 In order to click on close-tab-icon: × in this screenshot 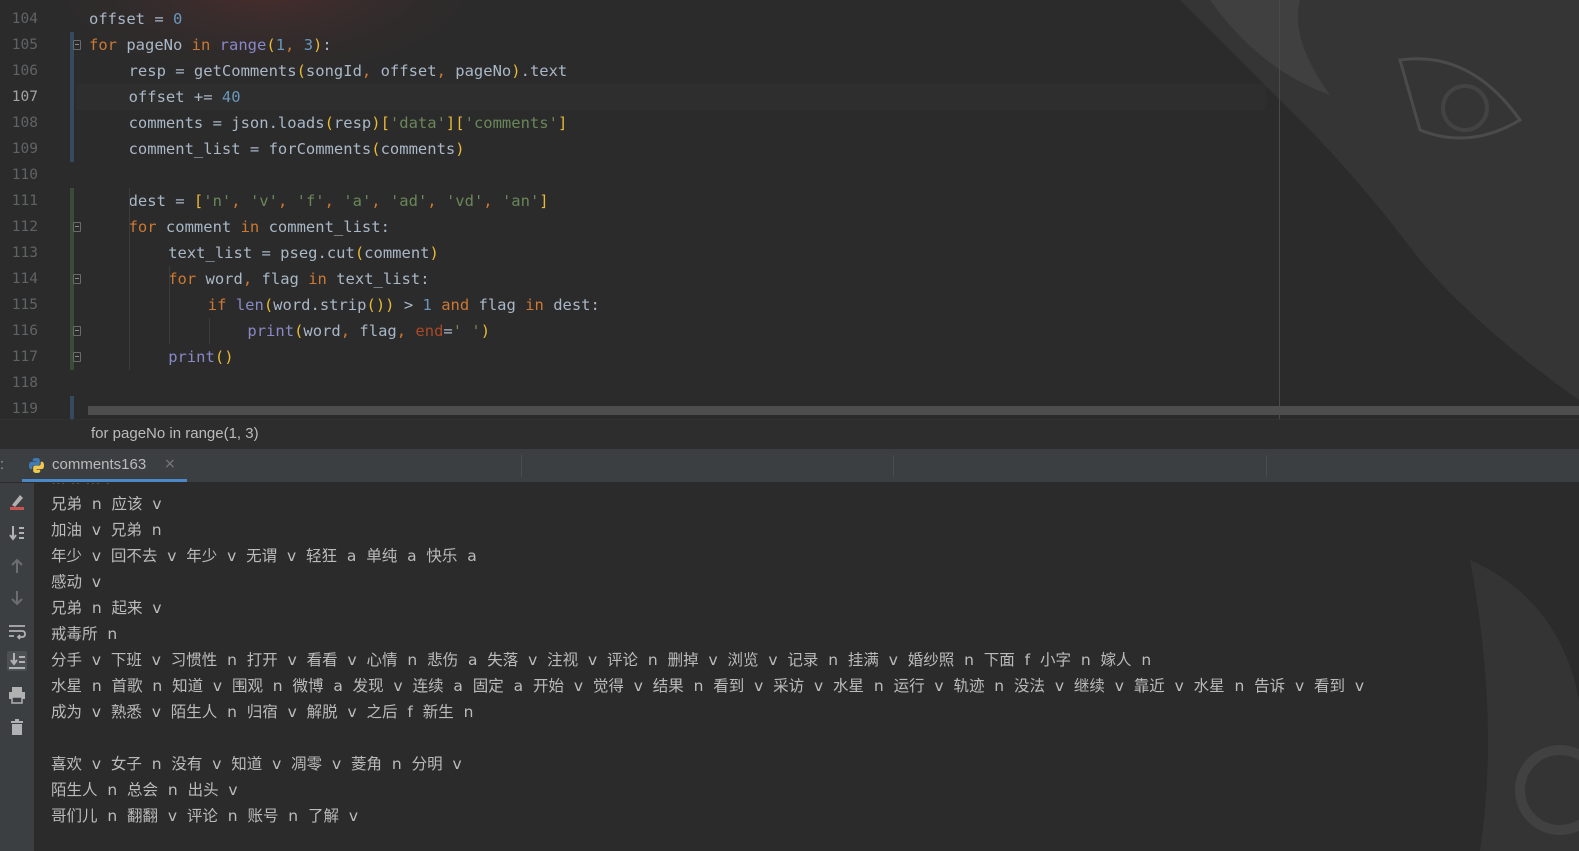, I will do `click(170, 464)`.